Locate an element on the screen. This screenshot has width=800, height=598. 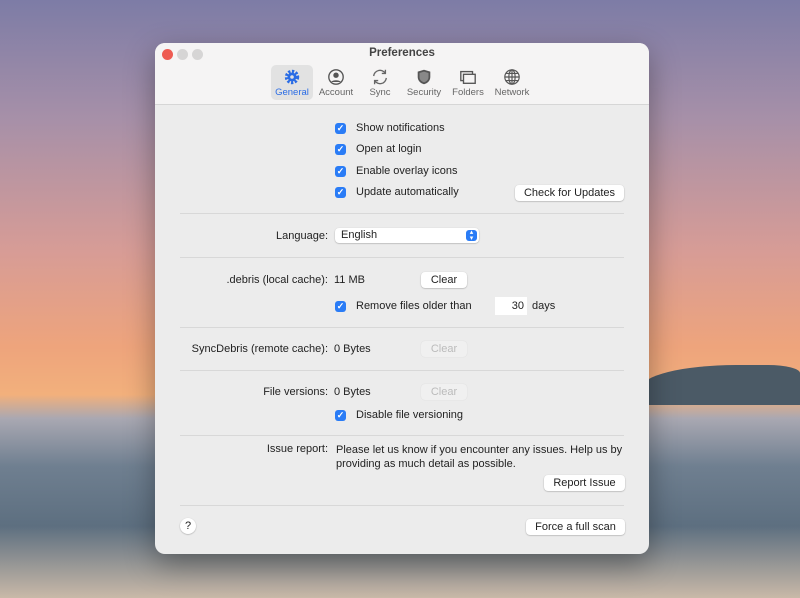
disable-versioning-label: Disable file versioning is located at coordinates (409, 415).